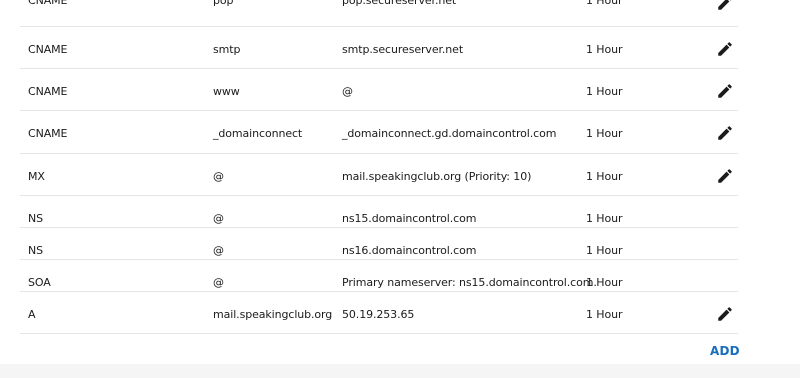 The width and height of the screenshot is (800, 378). What do you see at coordinates (725, 351) in the screenshot?
I see `add-record-button: ADD` at bounding box center [725, 351].